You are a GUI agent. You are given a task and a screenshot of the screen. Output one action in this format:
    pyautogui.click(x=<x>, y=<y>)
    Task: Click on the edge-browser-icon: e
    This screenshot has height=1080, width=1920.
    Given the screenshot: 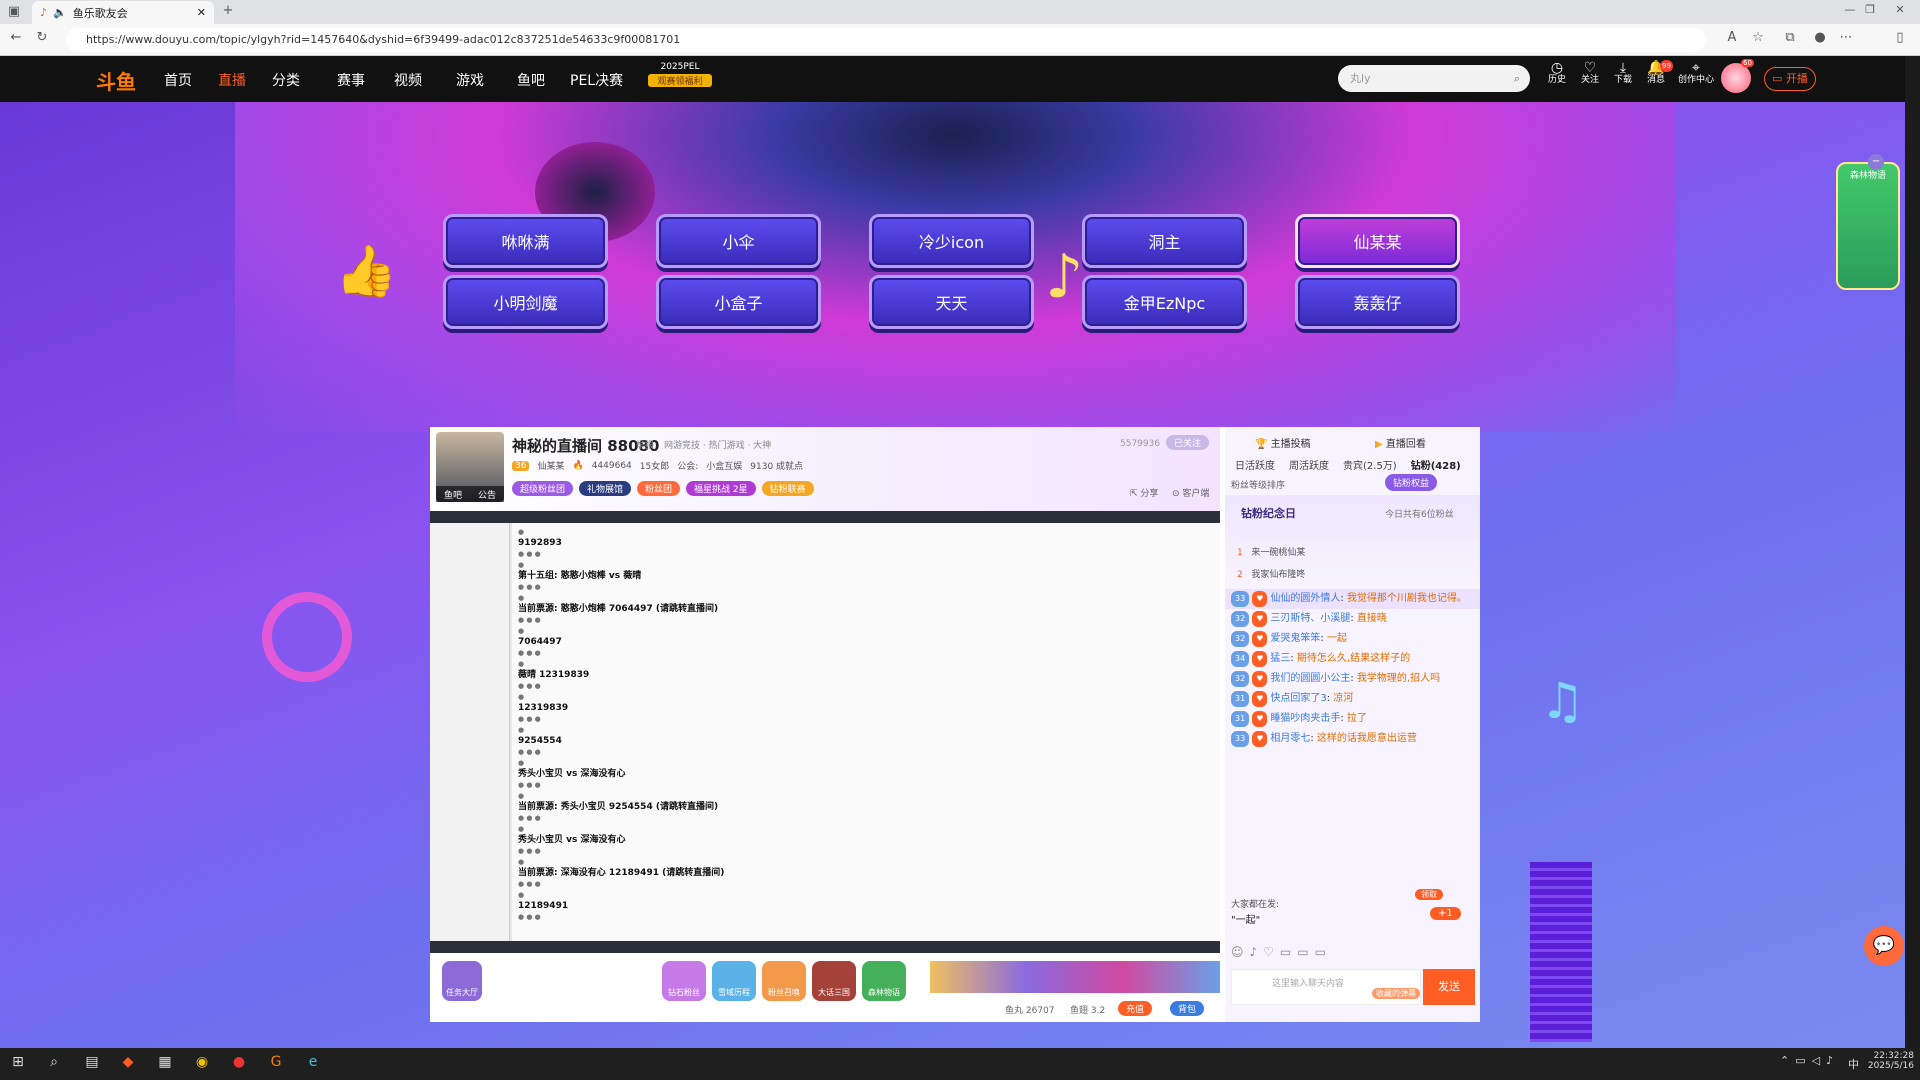 What is the action you would take?
    pyautogui.click(x=313, y=1062)
    